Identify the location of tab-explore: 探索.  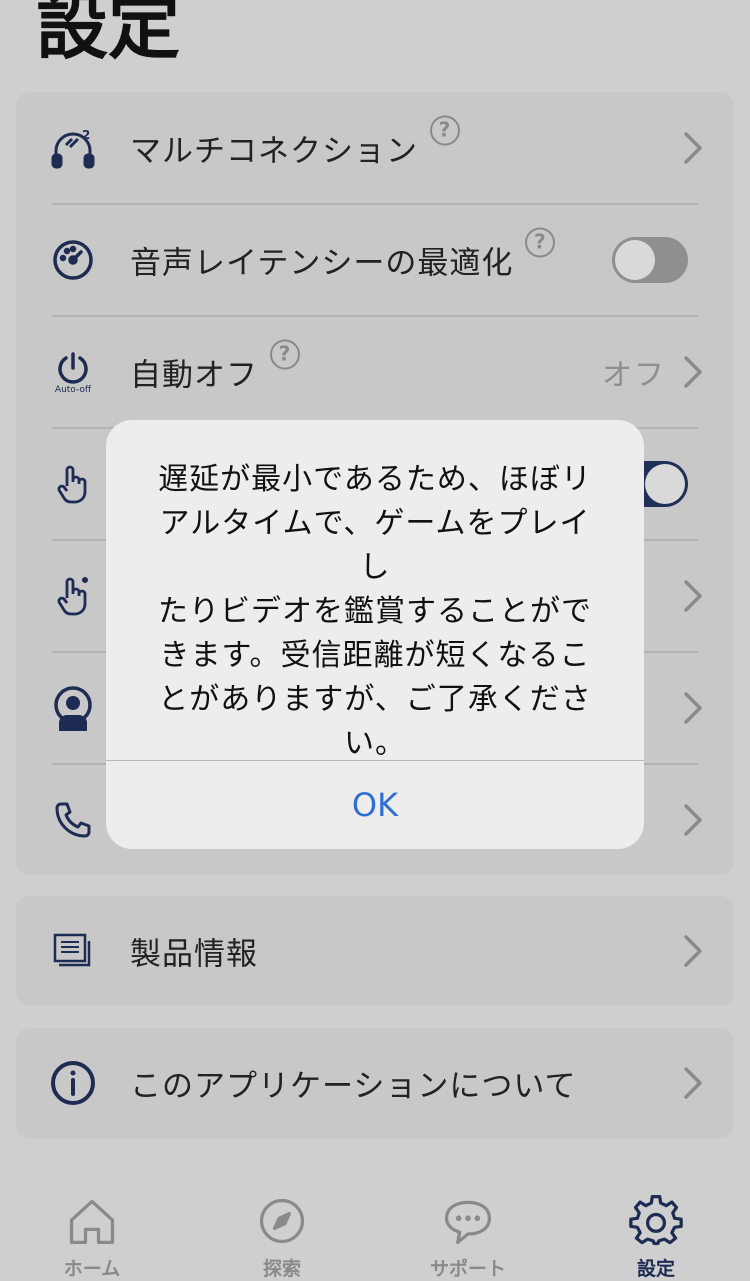
(282, 1230).